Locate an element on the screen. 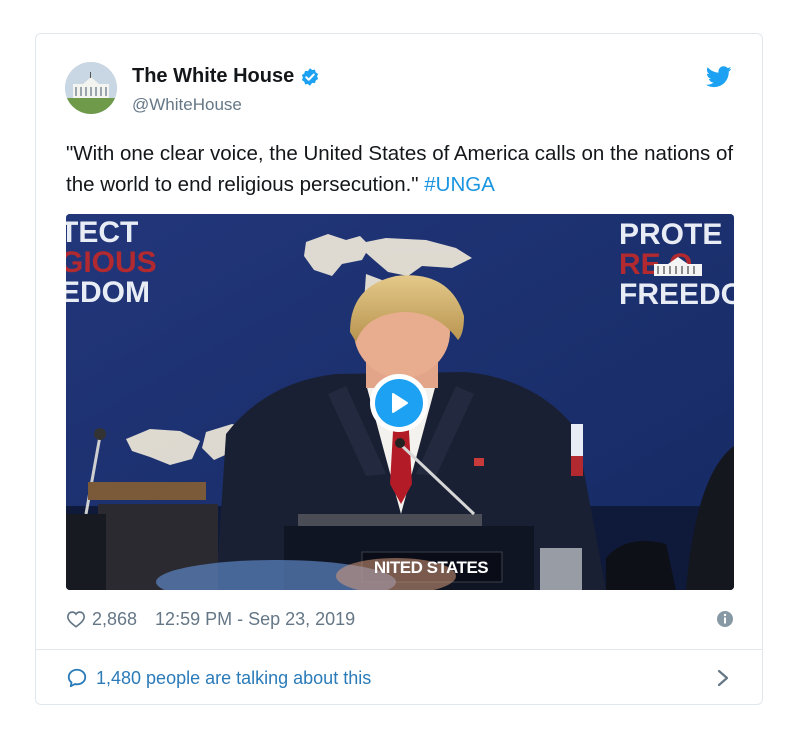  backdrop-right-line-1: PROTE is located at coordinates (671, 234).